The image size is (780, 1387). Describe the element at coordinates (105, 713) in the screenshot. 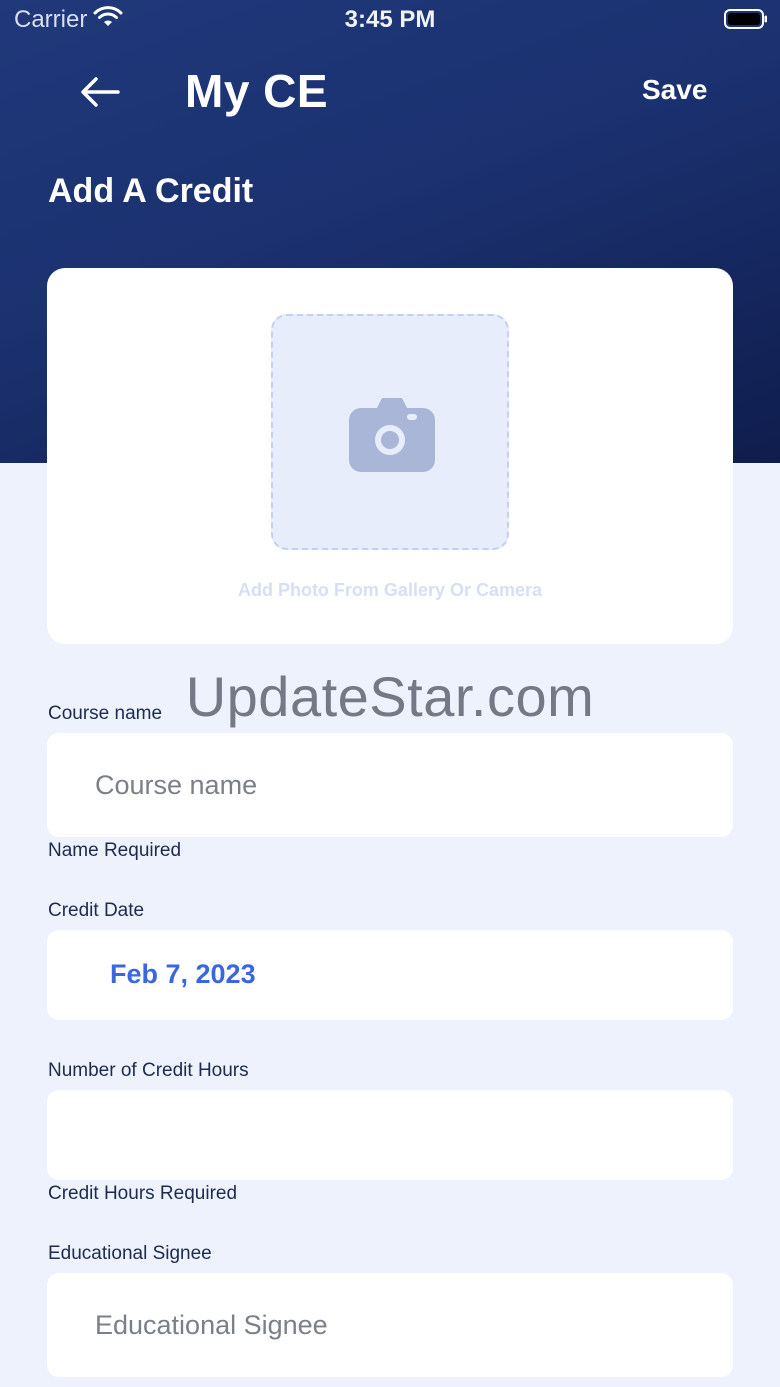

I see `course-name-label: Course name` at that location.